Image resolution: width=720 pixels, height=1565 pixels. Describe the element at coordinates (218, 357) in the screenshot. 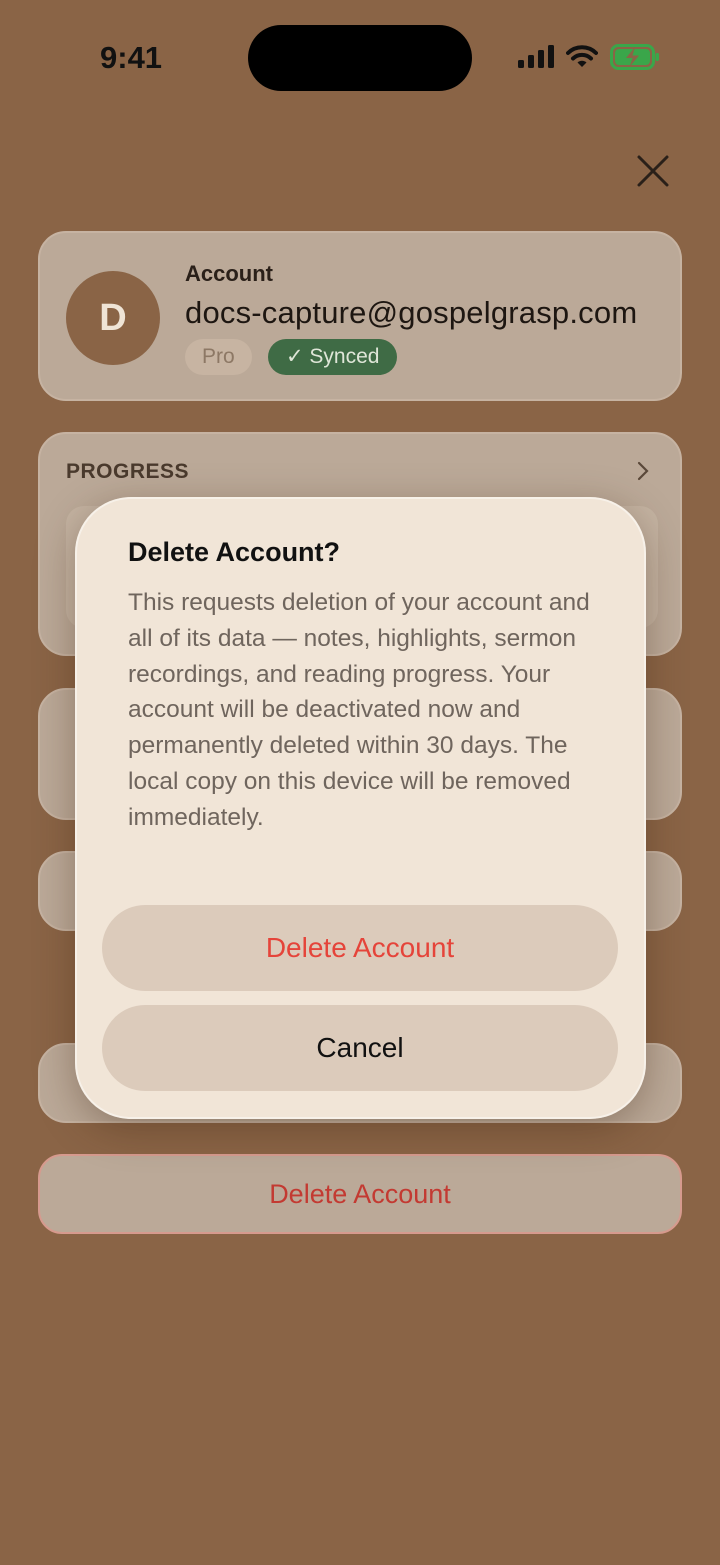

I see `pro-badge: Pro` at that location.